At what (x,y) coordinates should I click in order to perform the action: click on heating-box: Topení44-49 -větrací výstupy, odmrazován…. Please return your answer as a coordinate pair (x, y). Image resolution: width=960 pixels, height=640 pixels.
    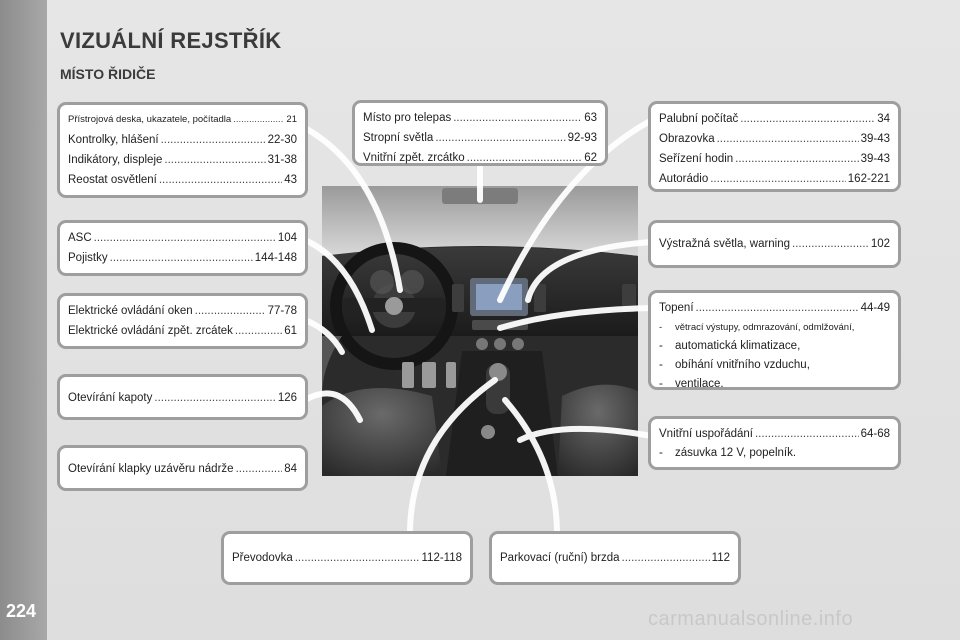
    Looking at the image, I should click on (774, 340).